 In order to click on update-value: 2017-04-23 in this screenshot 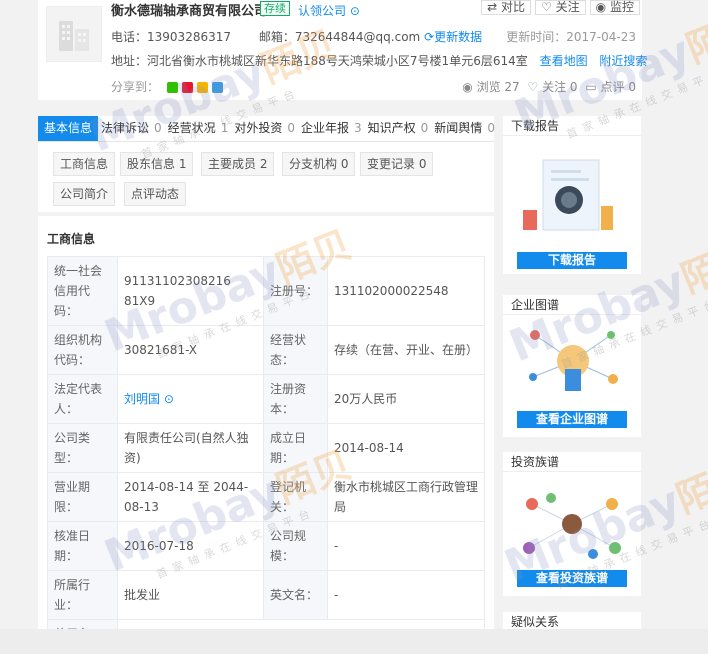, I will do `click(601, 37)`.